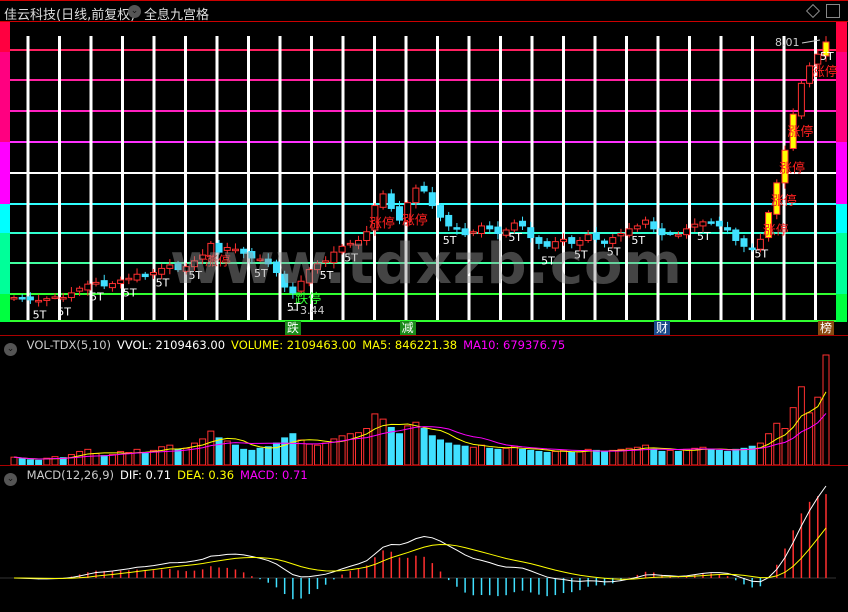  I want to click on dea-line, so click(420, 553).